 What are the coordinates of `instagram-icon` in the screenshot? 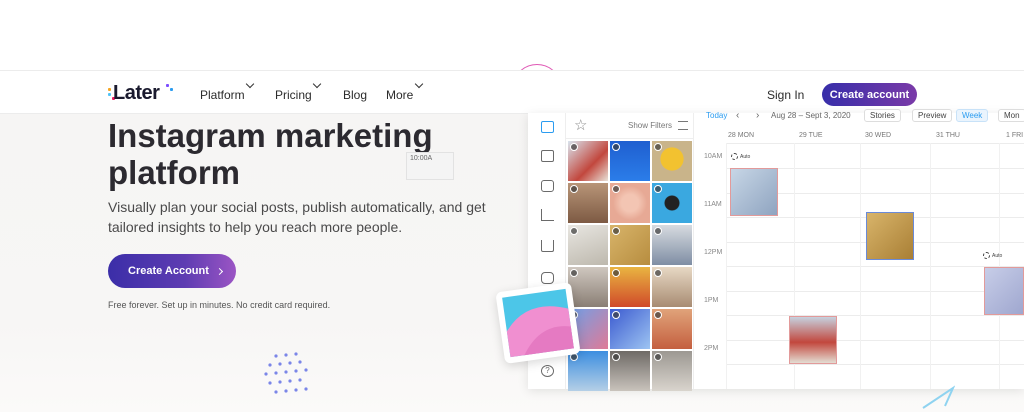 It's located at (547, 278).